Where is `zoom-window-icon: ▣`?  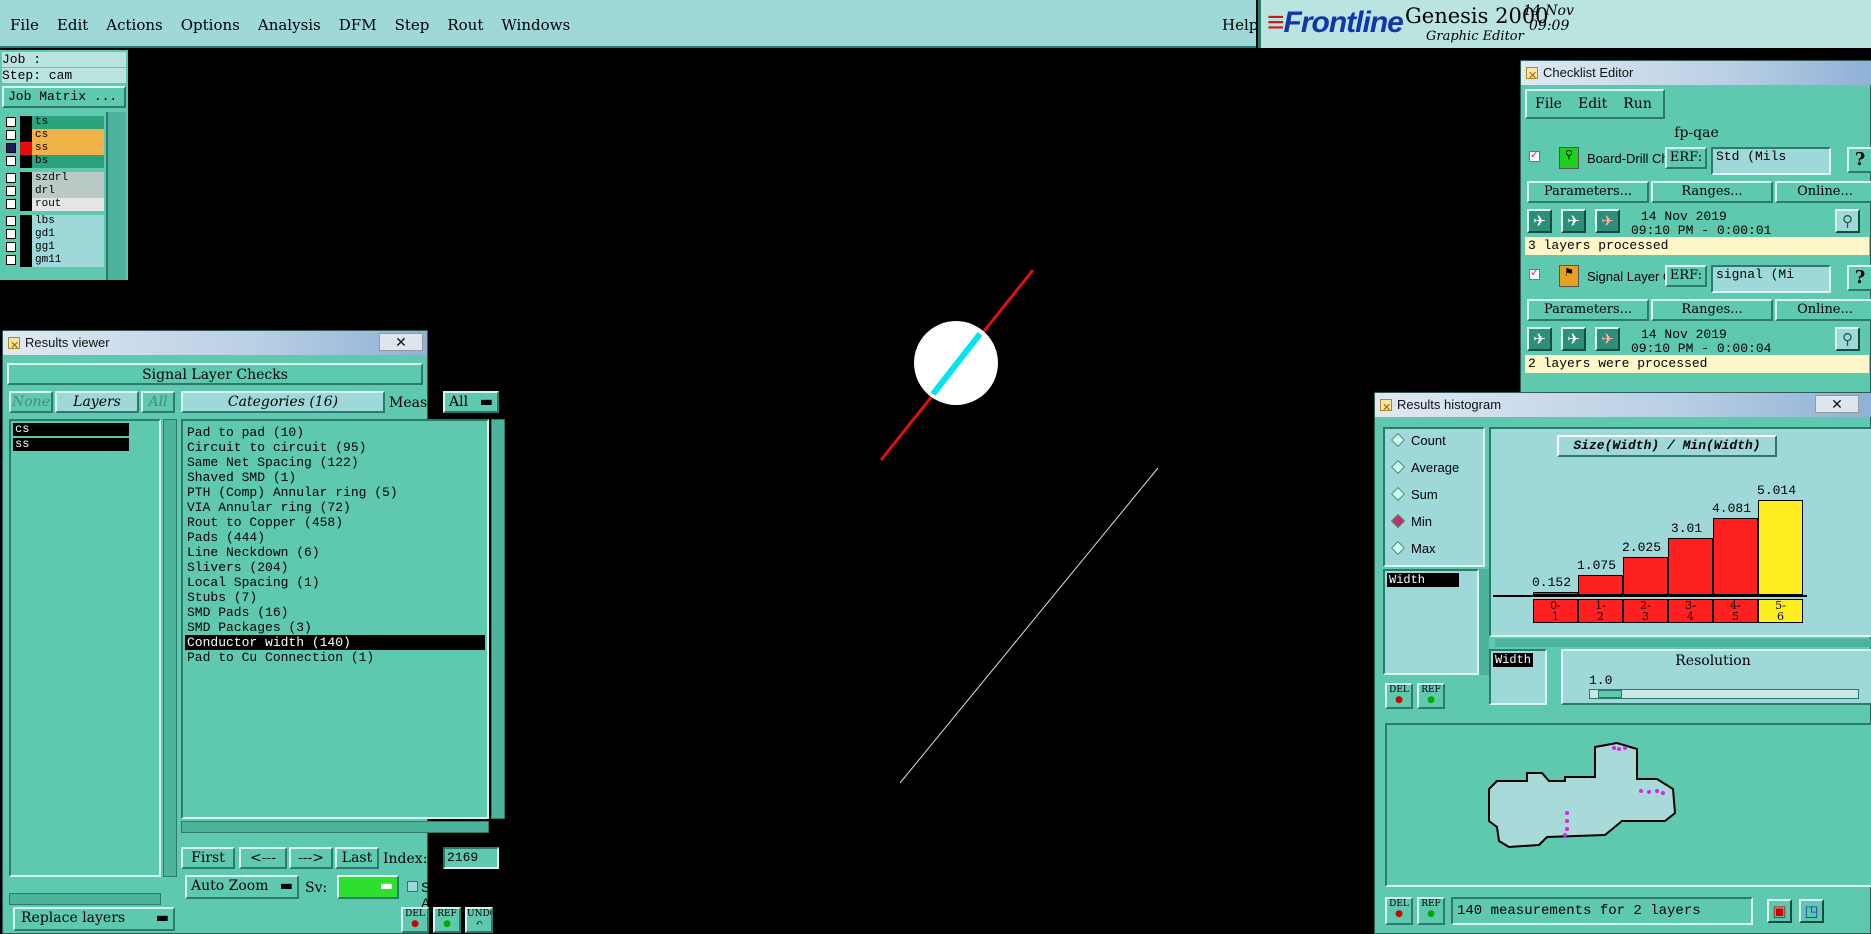
zoom-window-icon: ▣ is located at coordinates (1779, 911).